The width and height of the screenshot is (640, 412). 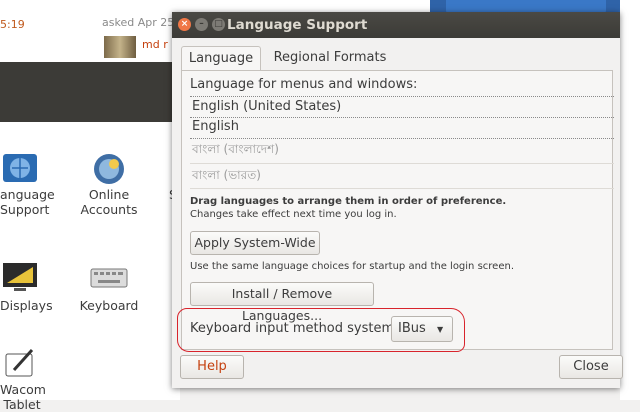 What do you see at coordinates (138, 22) in the screenshot?
I see `web-asked-label: asked Apr 25` at bounding box center [138, 22].